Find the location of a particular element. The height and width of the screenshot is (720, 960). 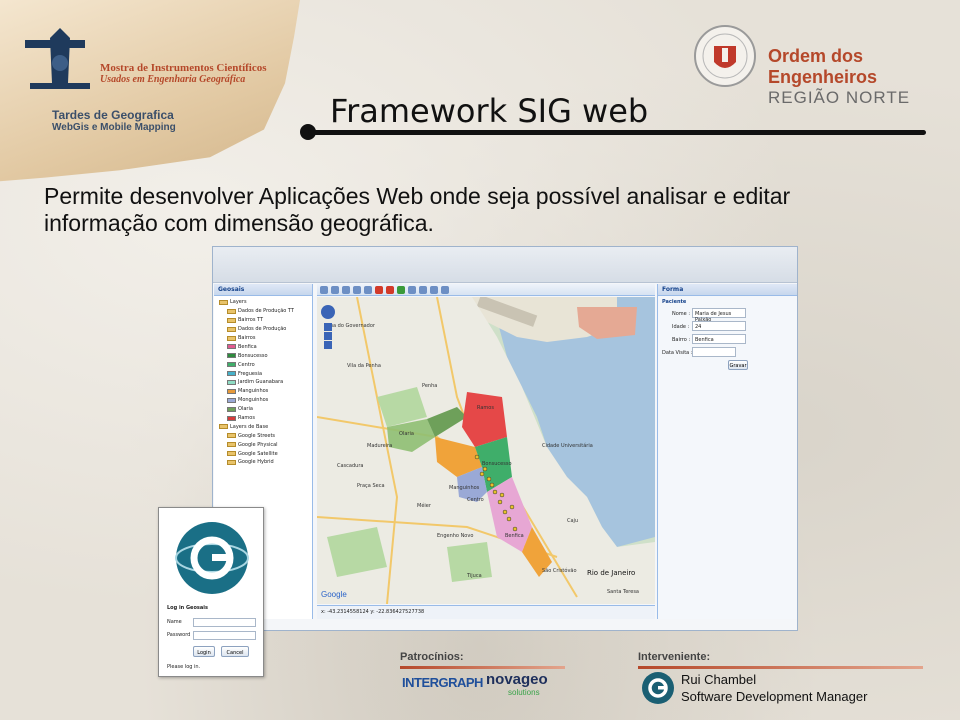

svg-text: Manguinhos is located at coordinates (464, 488).